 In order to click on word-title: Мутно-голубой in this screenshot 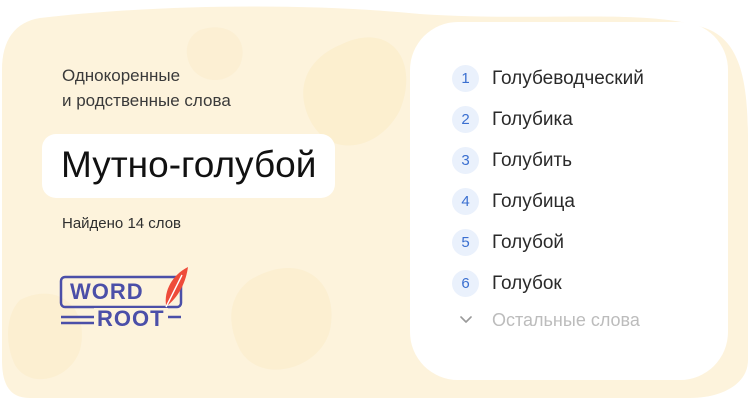, I will do `click(189, 166)`.